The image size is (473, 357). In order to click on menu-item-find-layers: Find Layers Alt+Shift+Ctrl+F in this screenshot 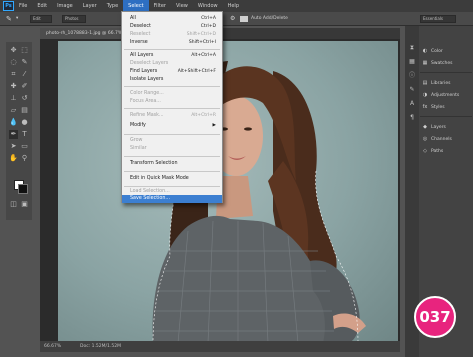, I will do `click(172, 72)`.